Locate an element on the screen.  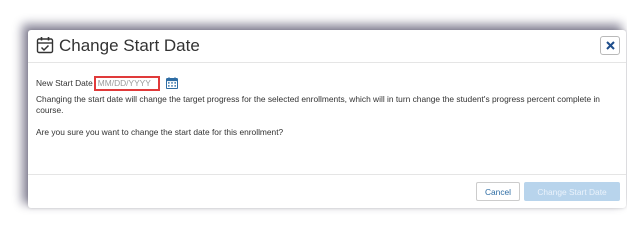
start-date-input is located at coordinates (126, 83).